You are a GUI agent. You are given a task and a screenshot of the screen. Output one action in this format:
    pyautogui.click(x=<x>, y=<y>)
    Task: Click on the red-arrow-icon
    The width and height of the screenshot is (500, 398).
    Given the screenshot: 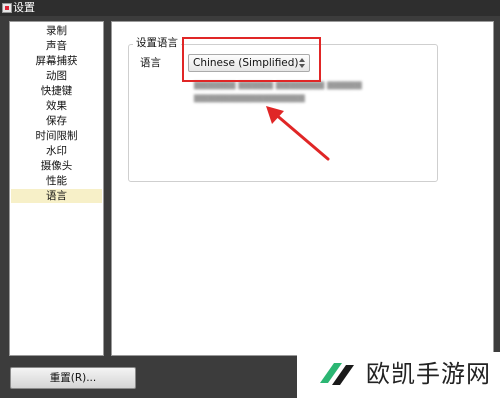 What is the action you would take?
    pyautogui.click(x=298, y=133)
    